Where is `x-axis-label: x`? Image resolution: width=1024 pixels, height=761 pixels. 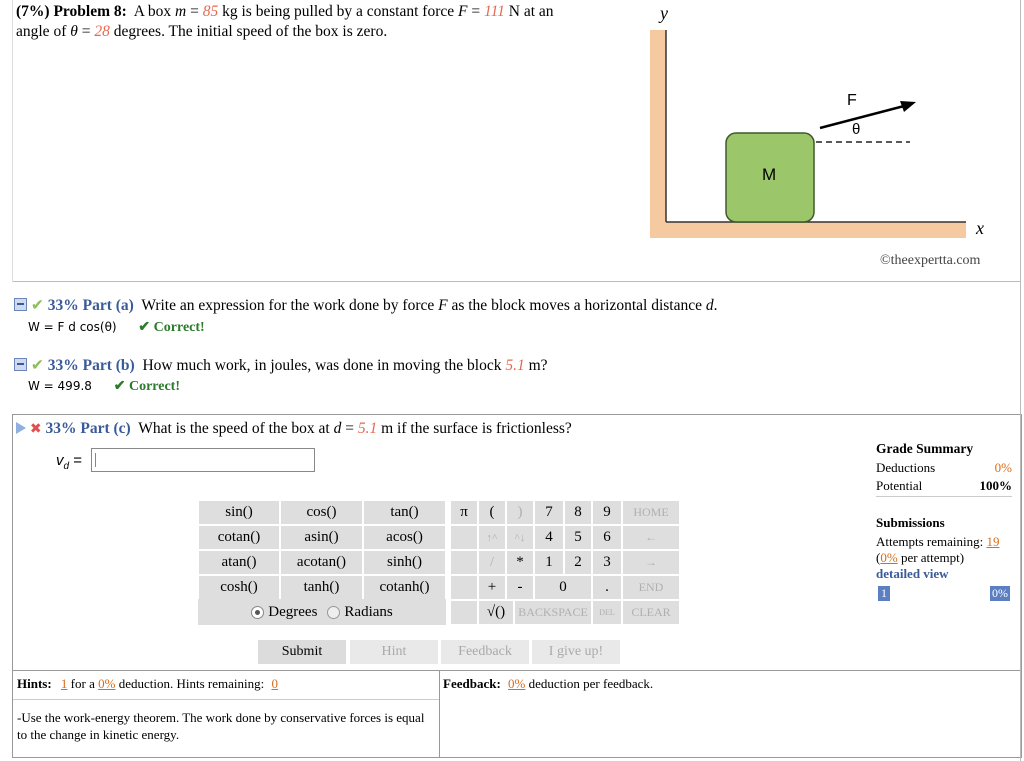 x-axis-label: x is located at coordinates (980, 228).